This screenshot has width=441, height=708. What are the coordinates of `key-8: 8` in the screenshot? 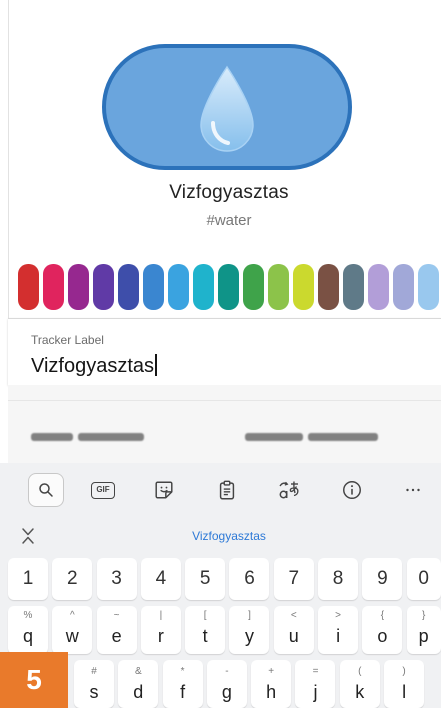 It's located at (338, 579).